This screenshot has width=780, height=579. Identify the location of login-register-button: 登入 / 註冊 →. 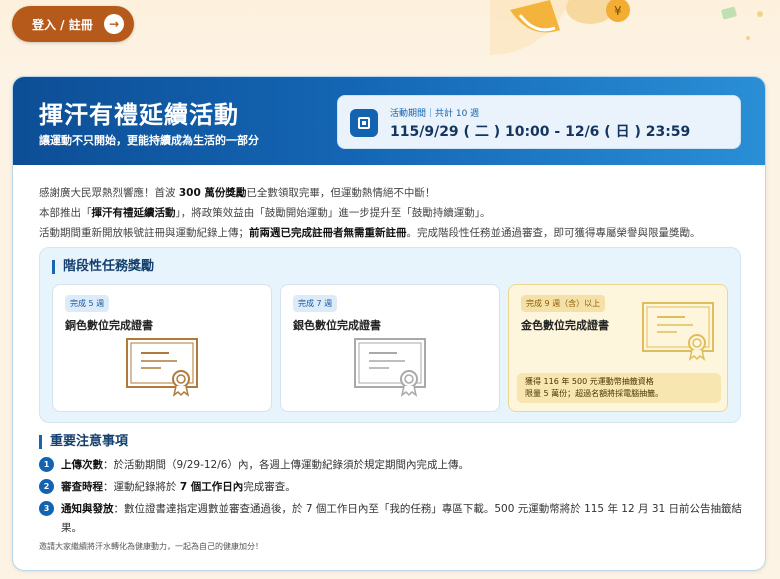
(73, 24).